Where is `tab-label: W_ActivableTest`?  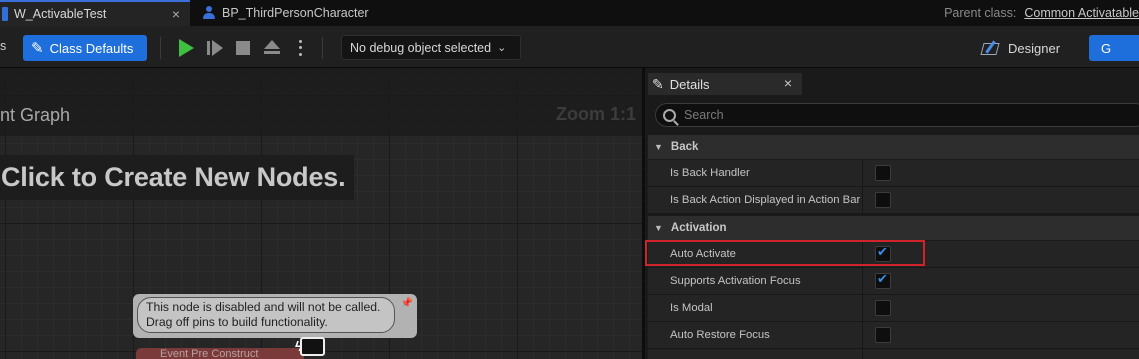 tab-label: W_ActivableTest is located at coordinates (60, 14).